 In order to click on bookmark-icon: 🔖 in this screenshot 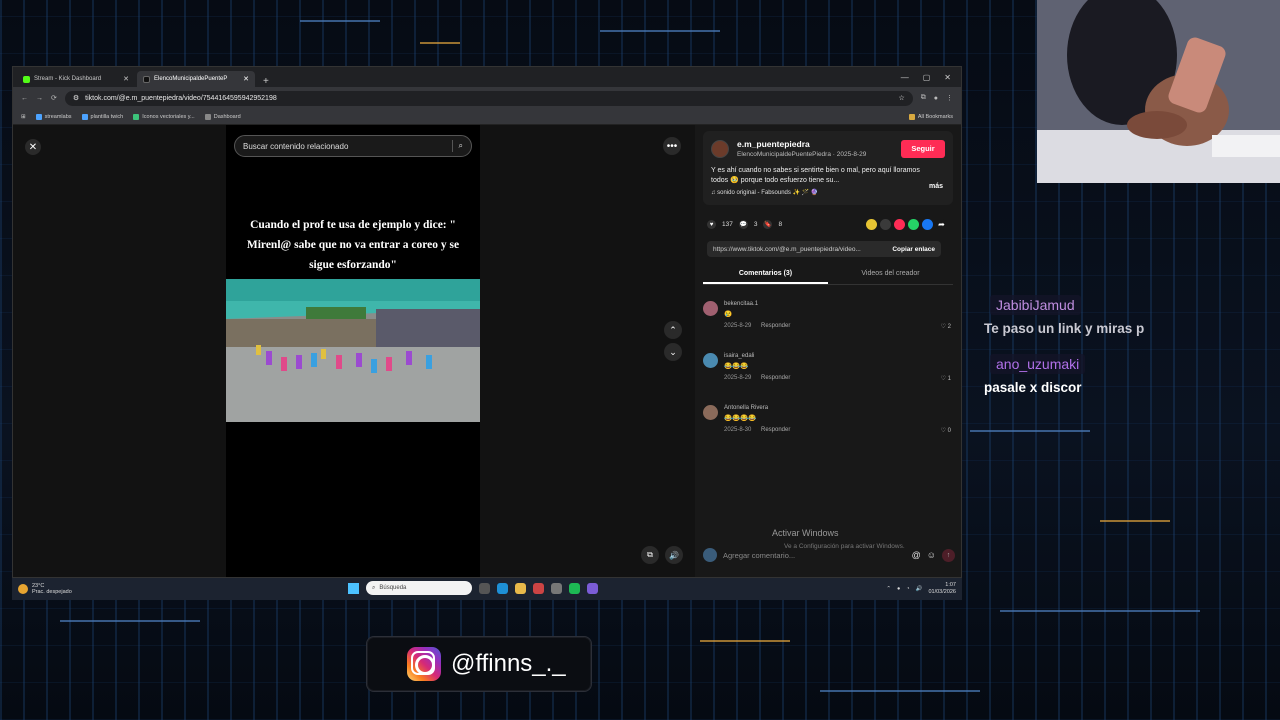, I will do `click(768, 224)`.